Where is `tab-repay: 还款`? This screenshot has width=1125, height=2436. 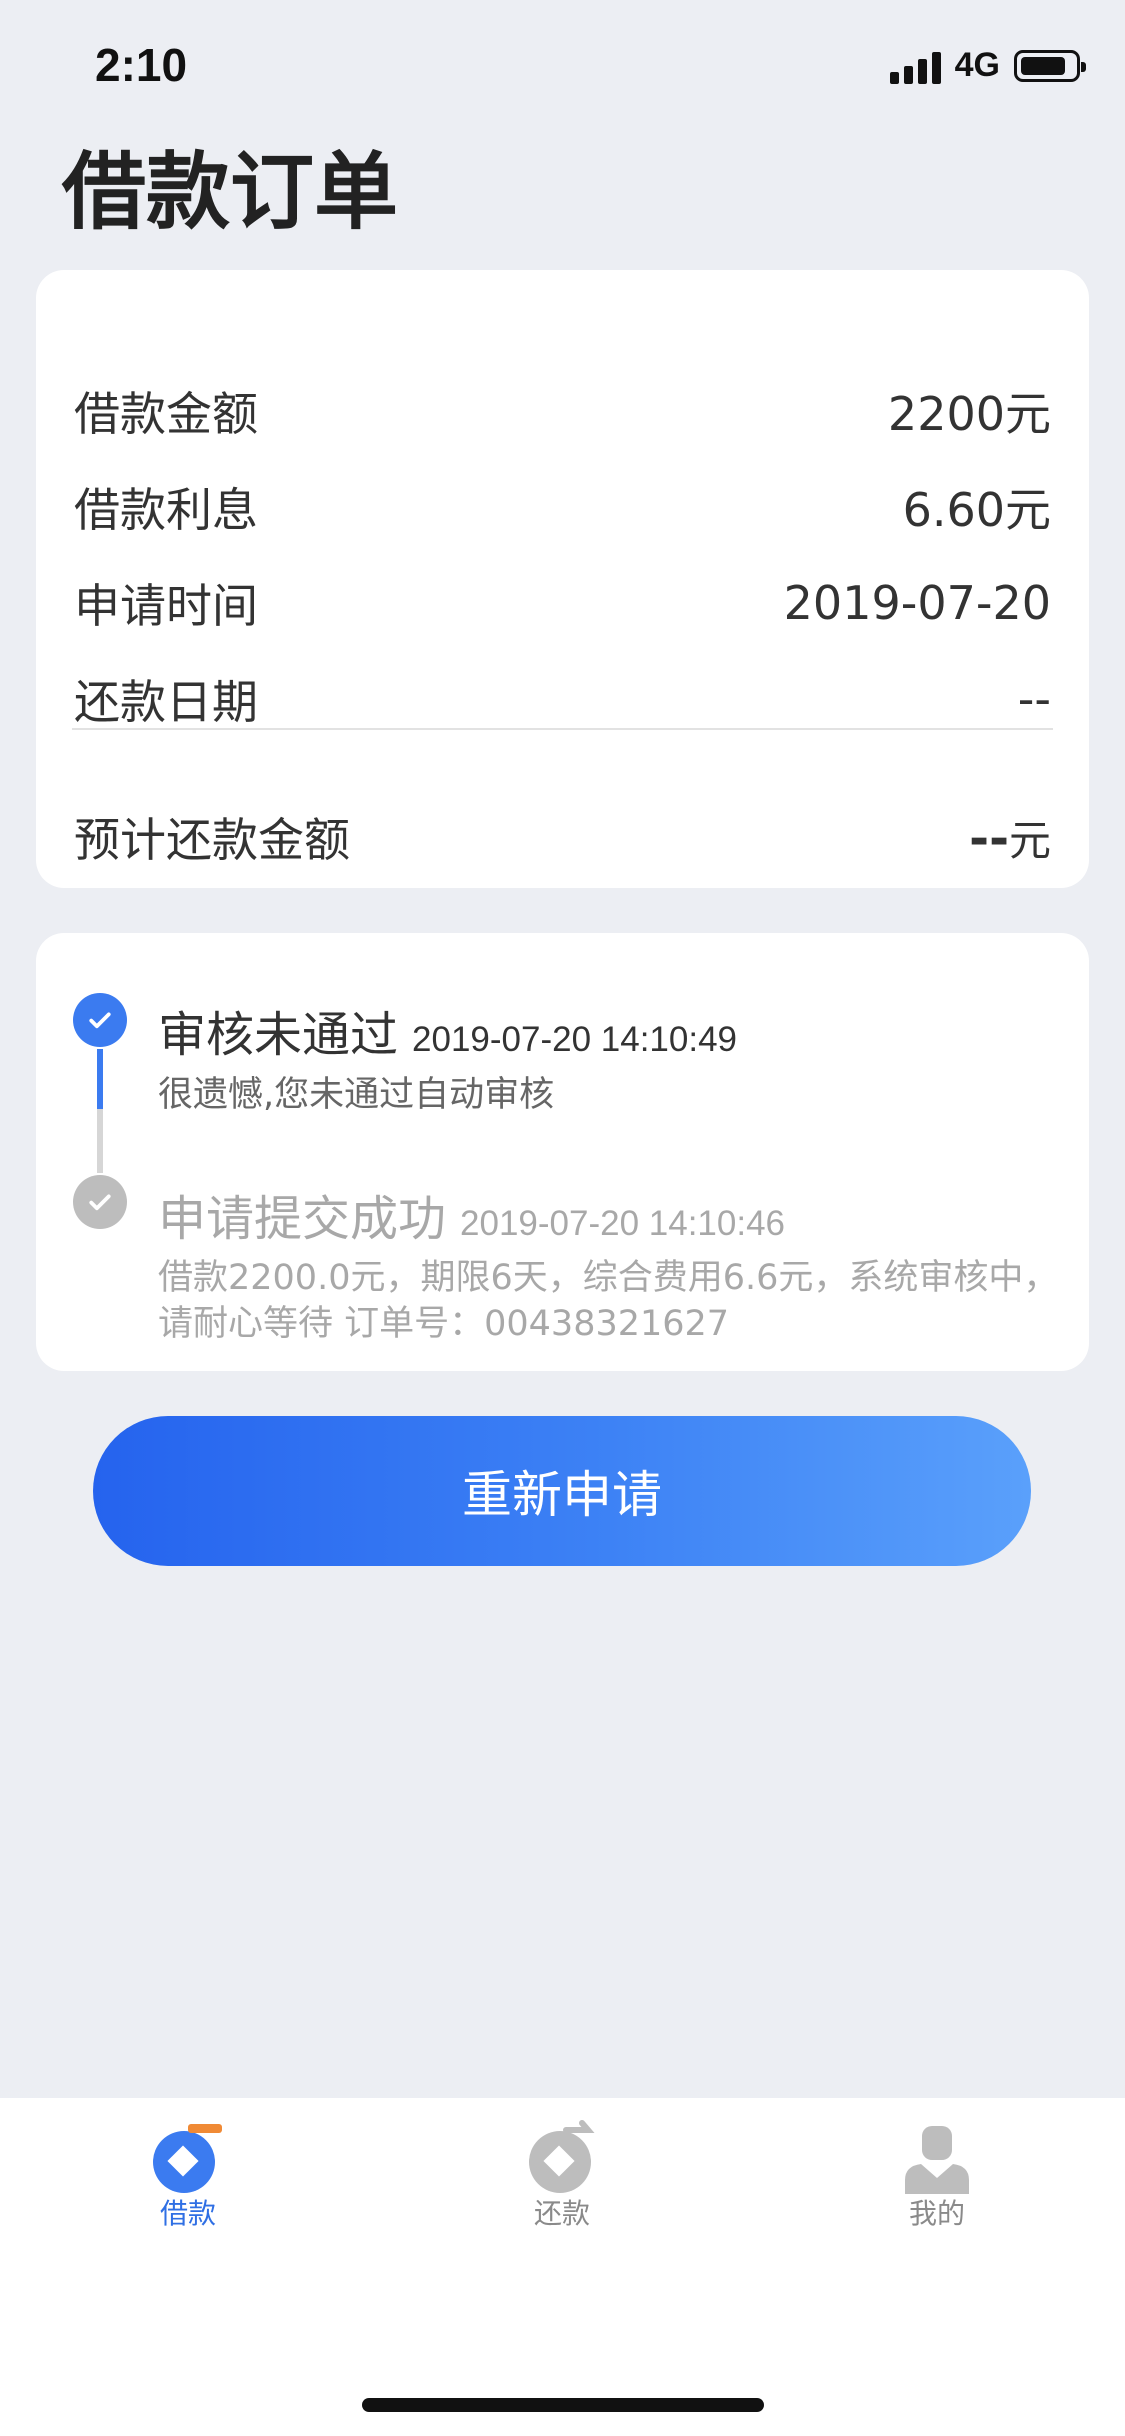 tab-repay: 还款 is located at coordinates (562, 2173).